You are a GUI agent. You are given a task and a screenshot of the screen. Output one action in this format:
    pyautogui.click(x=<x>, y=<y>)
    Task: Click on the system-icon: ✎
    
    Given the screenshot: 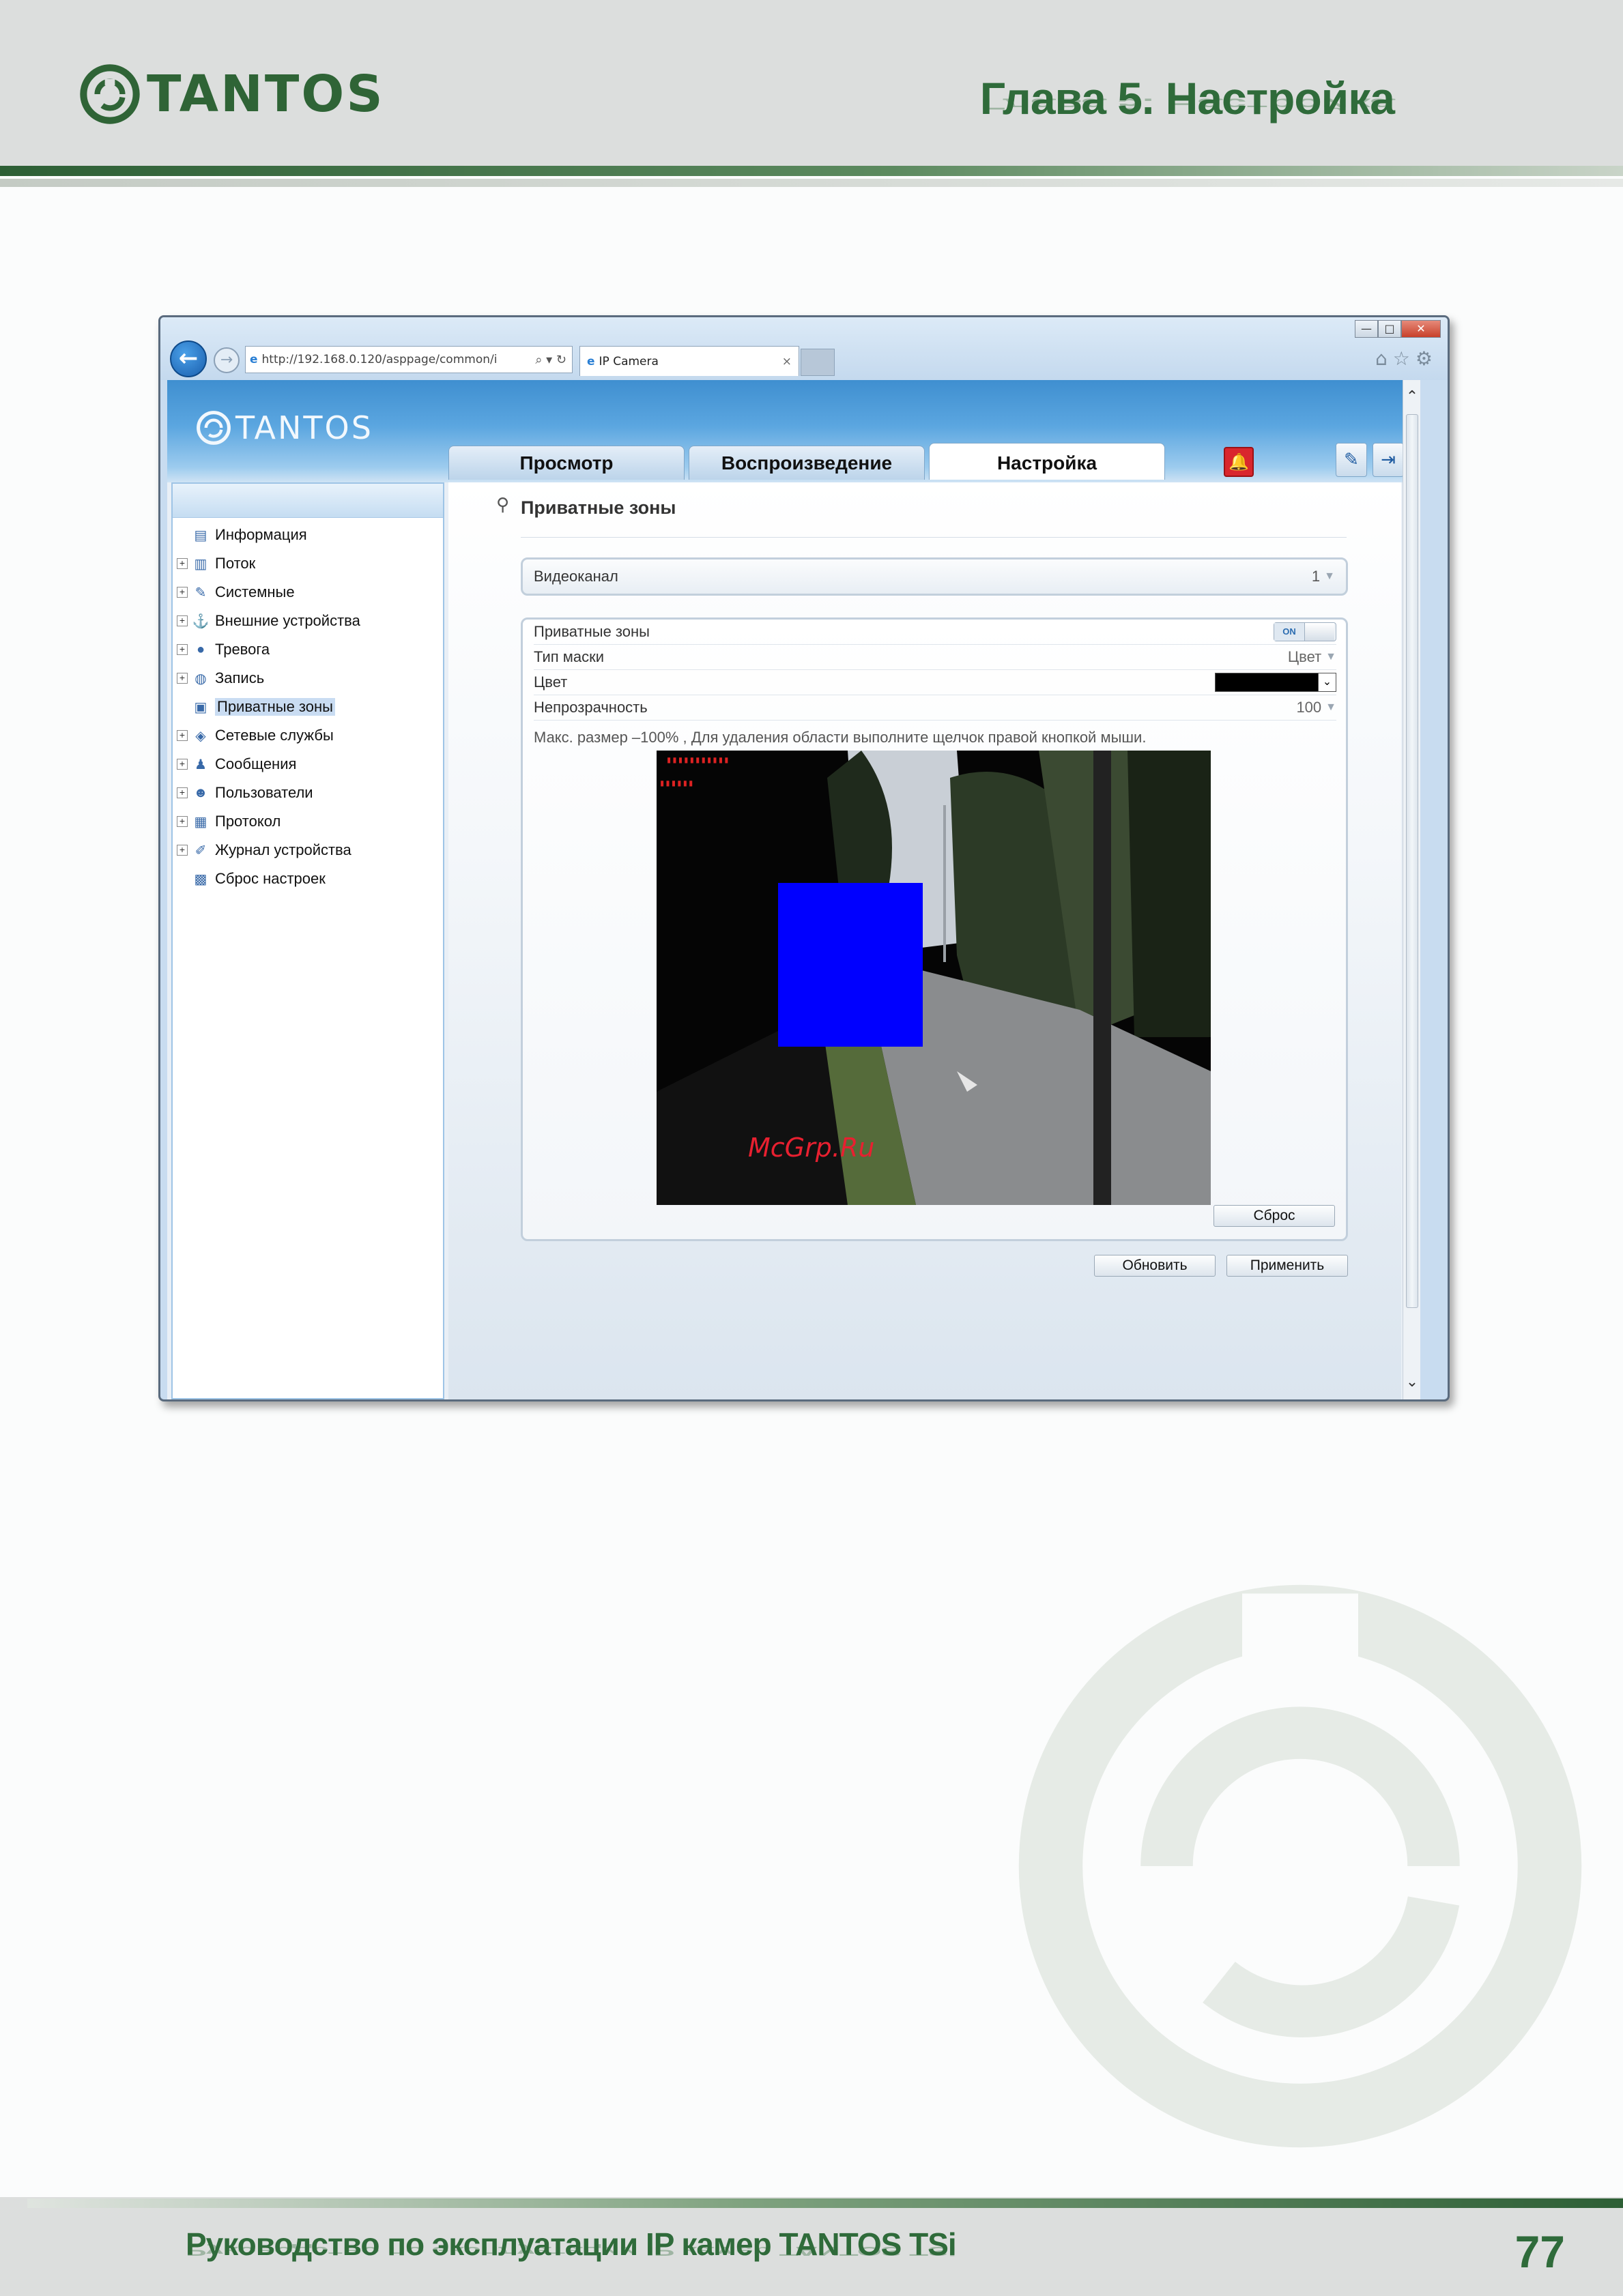 What is the action you would take?
    pyautogui.click(x=201, y=592)
    